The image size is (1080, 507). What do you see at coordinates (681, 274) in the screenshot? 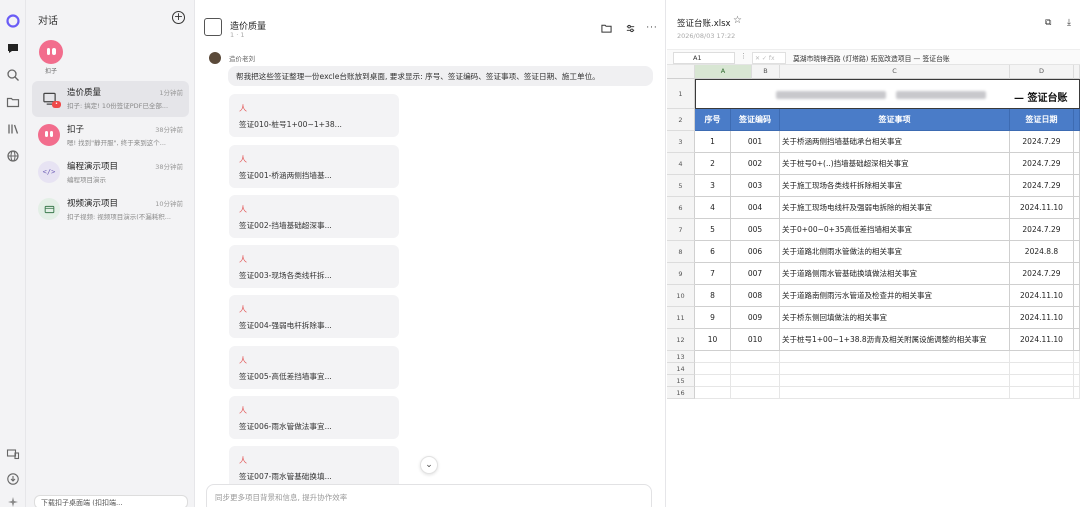
I see `row-number: 9` at bounding box center [681, 274].